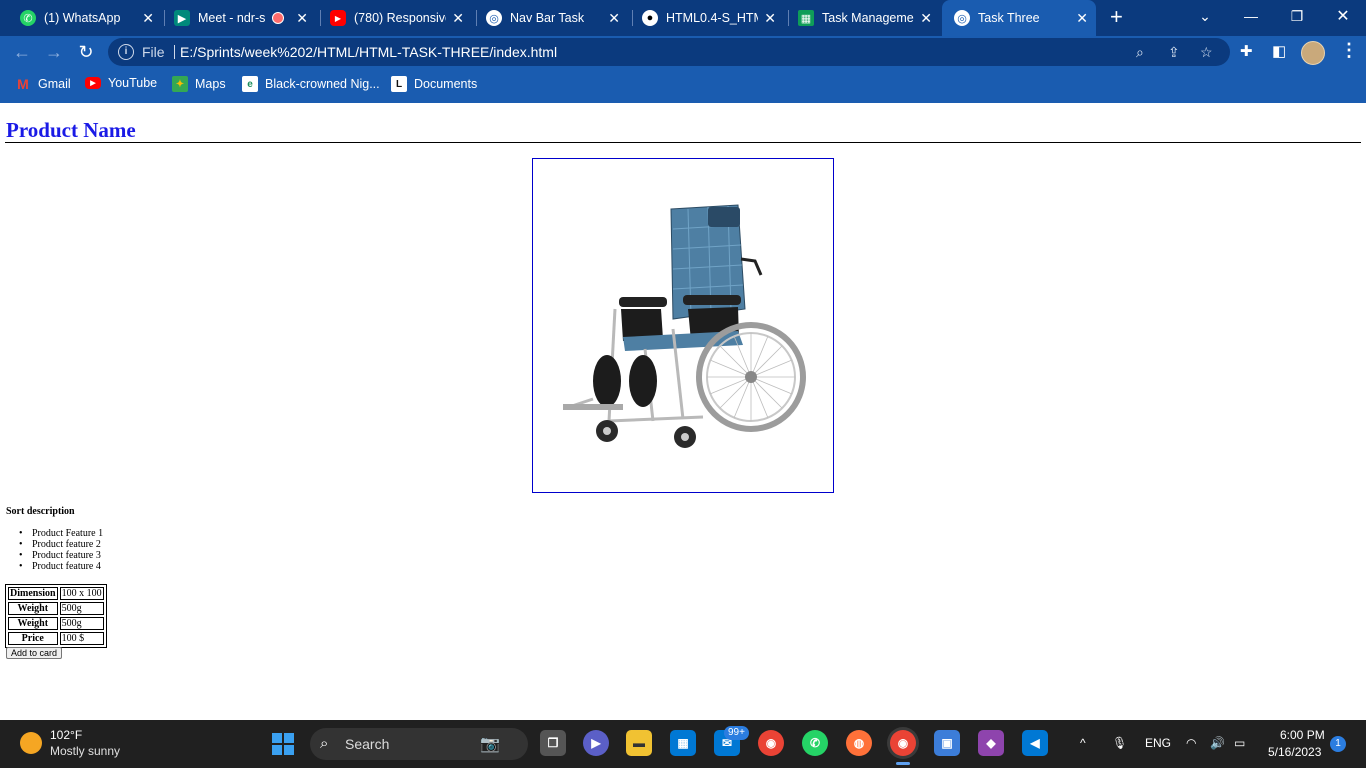  I want to click on new-tab-button: +, so click(1116, 17).